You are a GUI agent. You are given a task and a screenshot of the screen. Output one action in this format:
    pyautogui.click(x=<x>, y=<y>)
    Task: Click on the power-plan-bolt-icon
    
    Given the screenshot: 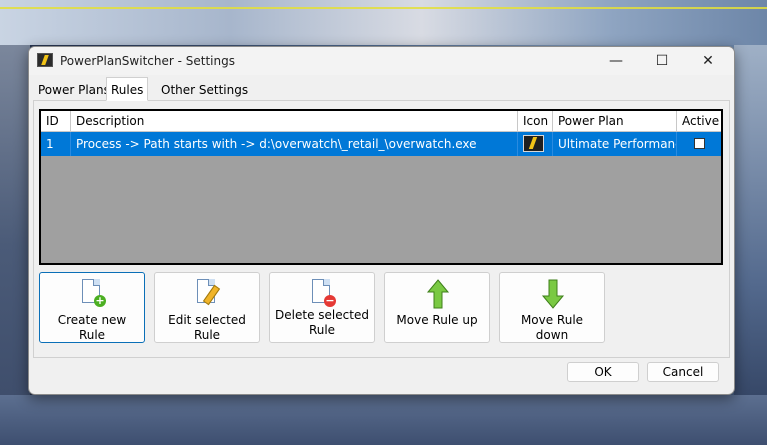 What is the action you would take?
    pyautogui.click(x=533, y=143)
    